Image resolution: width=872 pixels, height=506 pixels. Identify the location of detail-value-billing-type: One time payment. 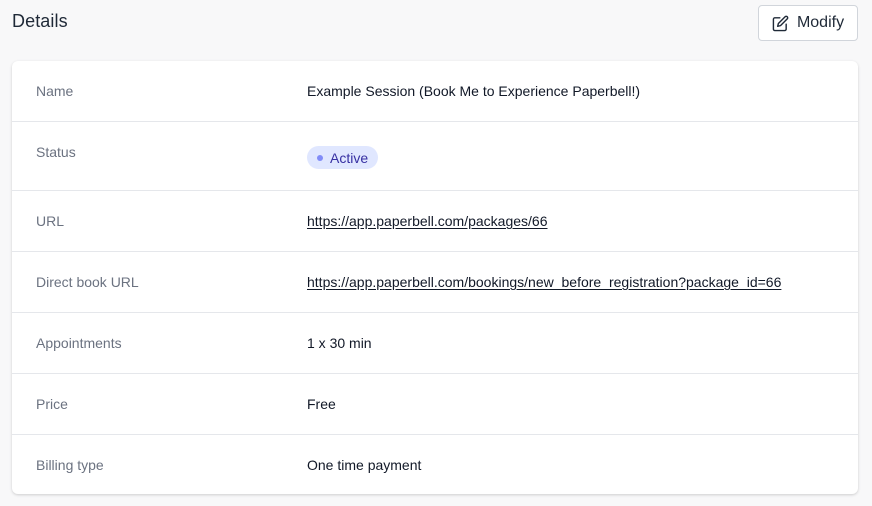
(364, 465).